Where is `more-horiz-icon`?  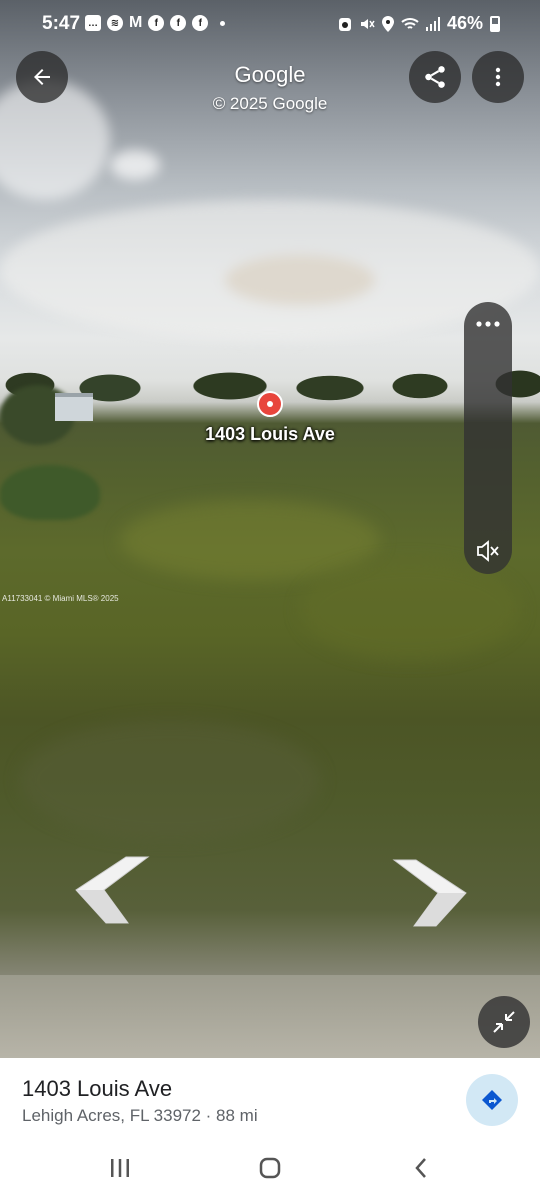 more-horiz-icon is located at coordinates (488, 324).